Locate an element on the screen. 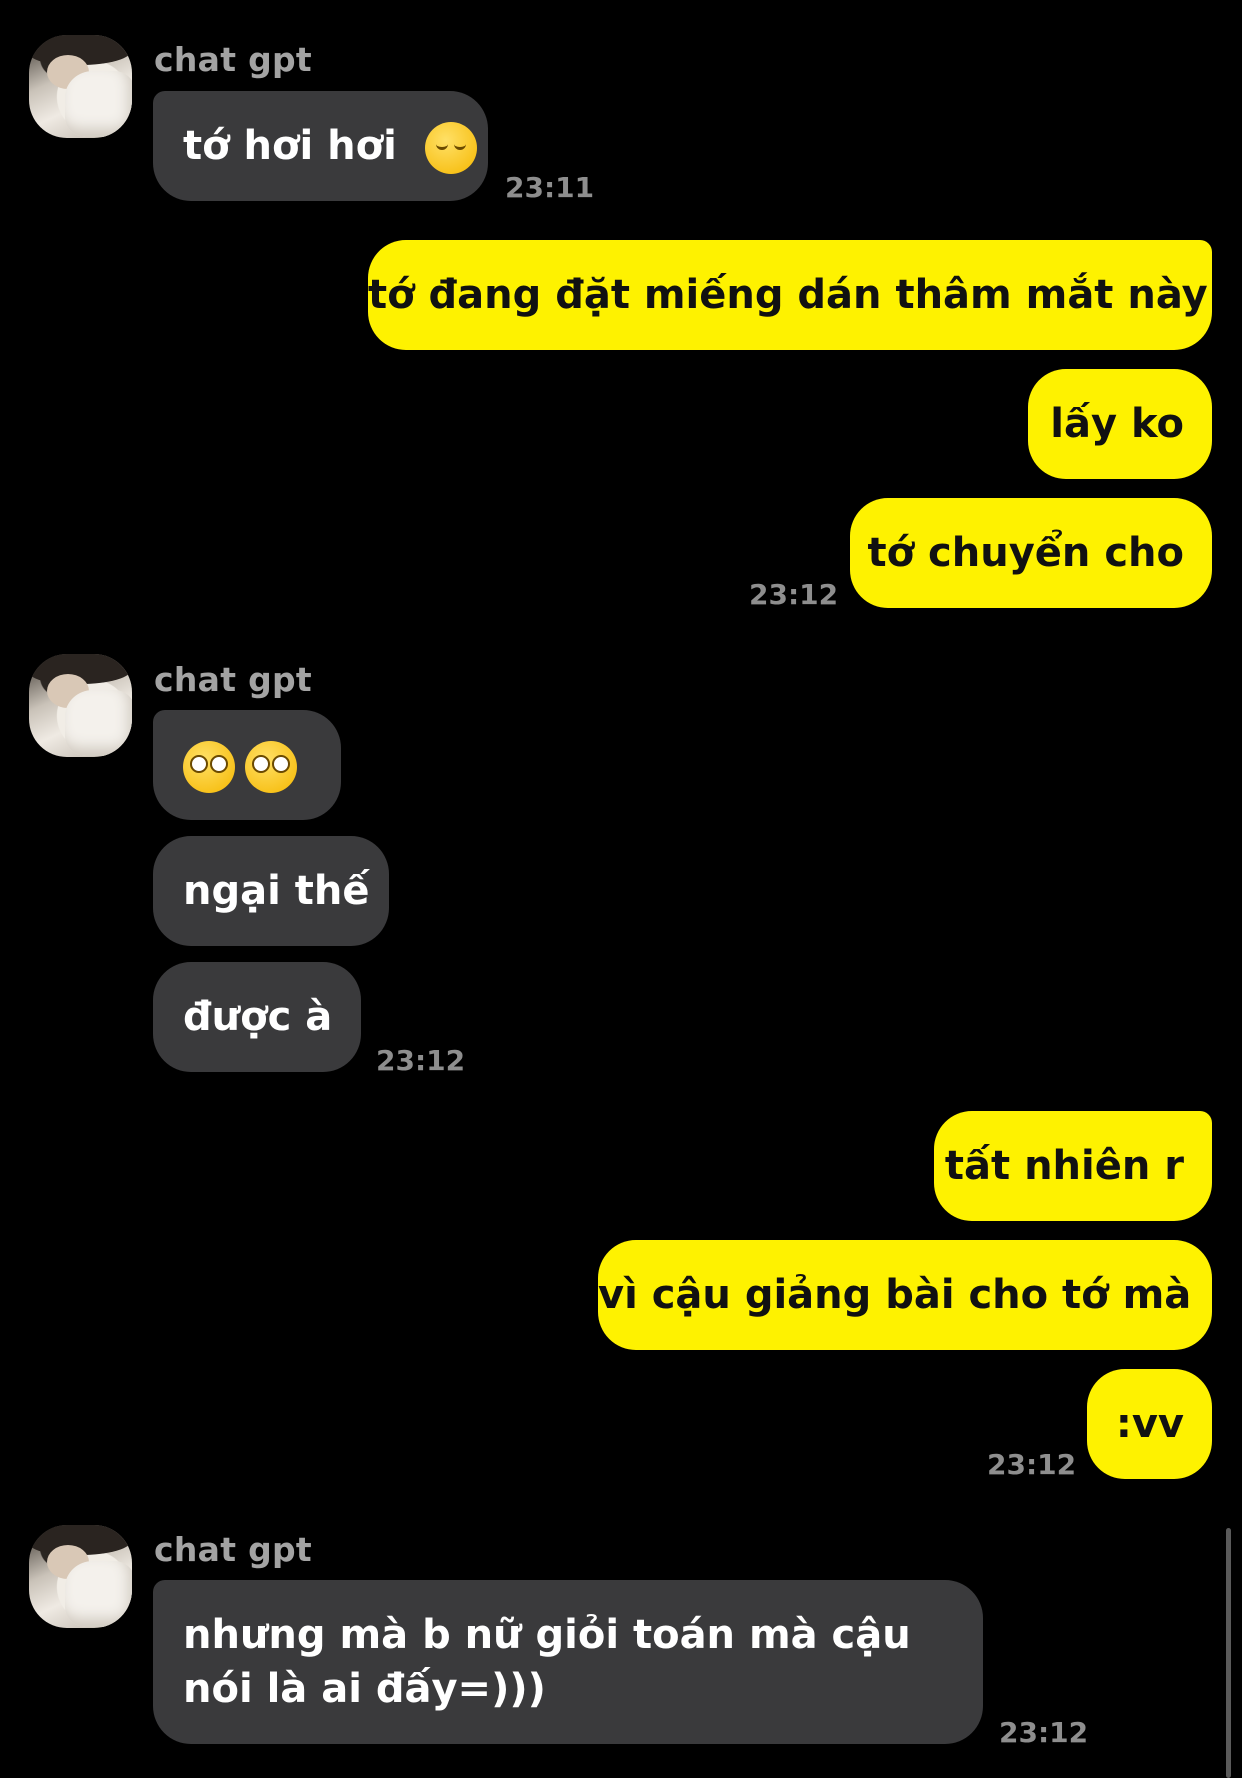  message-bubble-outgoing: tớ chuyển cho is located at coordinates (1031, 553).